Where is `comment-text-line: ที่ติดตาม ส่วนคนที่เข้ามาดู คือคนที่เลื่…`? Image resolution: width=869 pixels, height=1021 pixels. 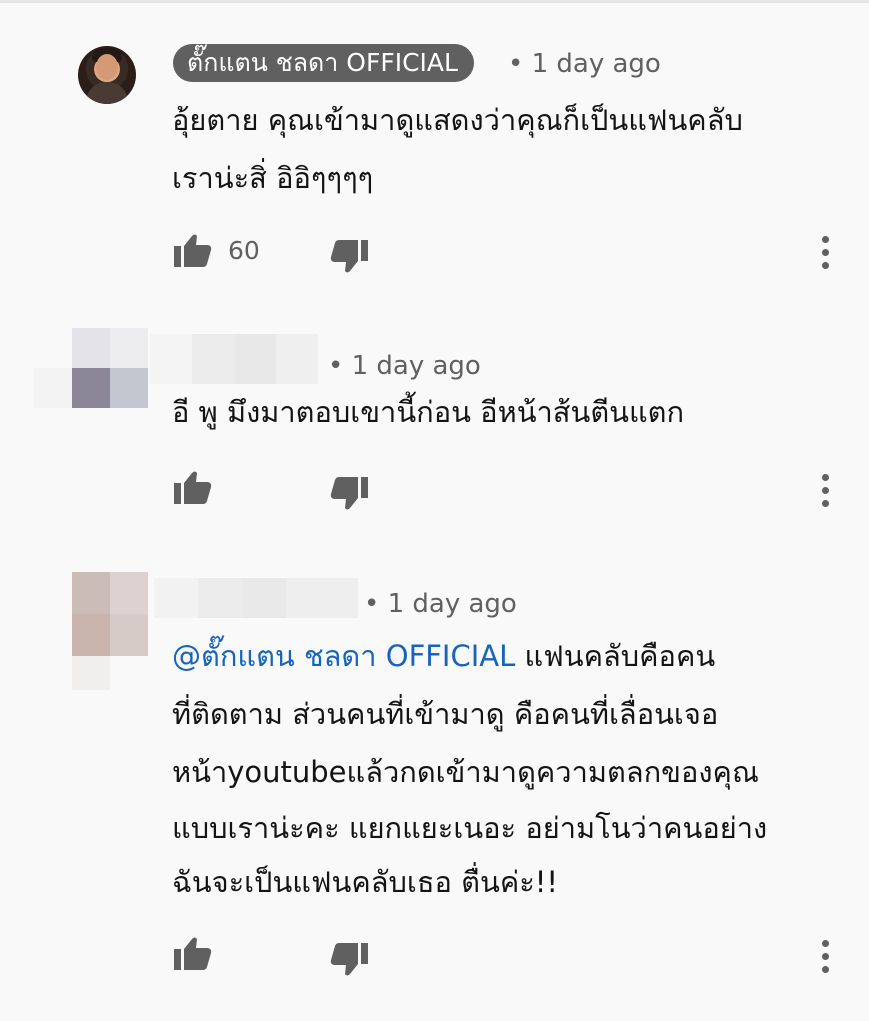
comment-text-line: ที่ติดตาม ส่วนคนที่เข้ามาดู คือคนที่เลื่… is located at coordinates (445, 714).